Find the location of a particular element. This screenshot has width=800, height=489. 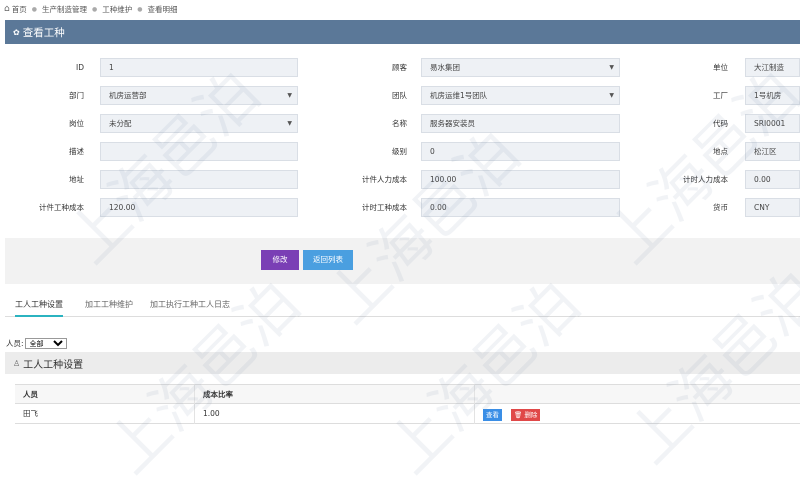

delete-button: 🗑 删除 is located at coordinates (526, 415).